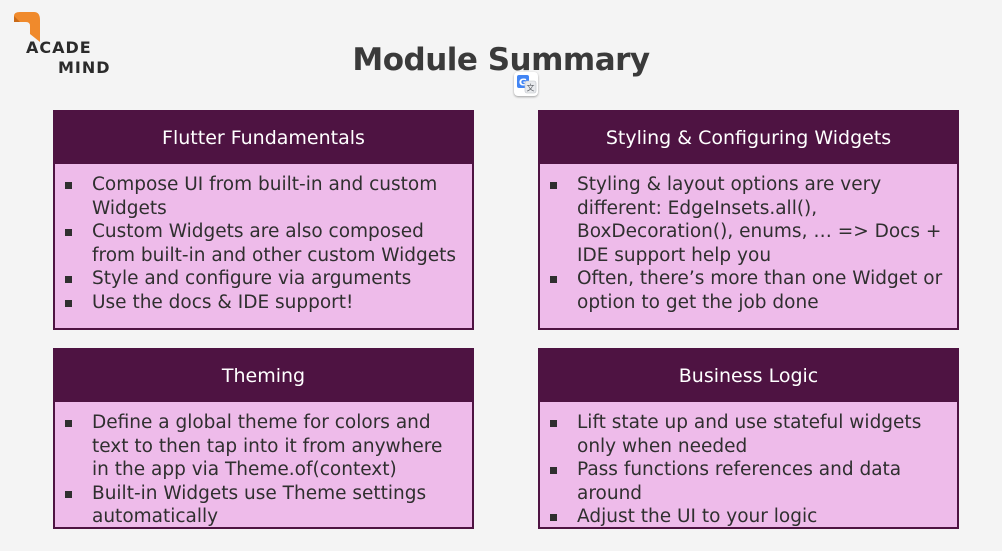 The width and height of the screenshot is (1002, 551). Describe the element at coordinates (263, 303) in the screenshot. I see `list-item: Use the docs & IDE support!` at that location.